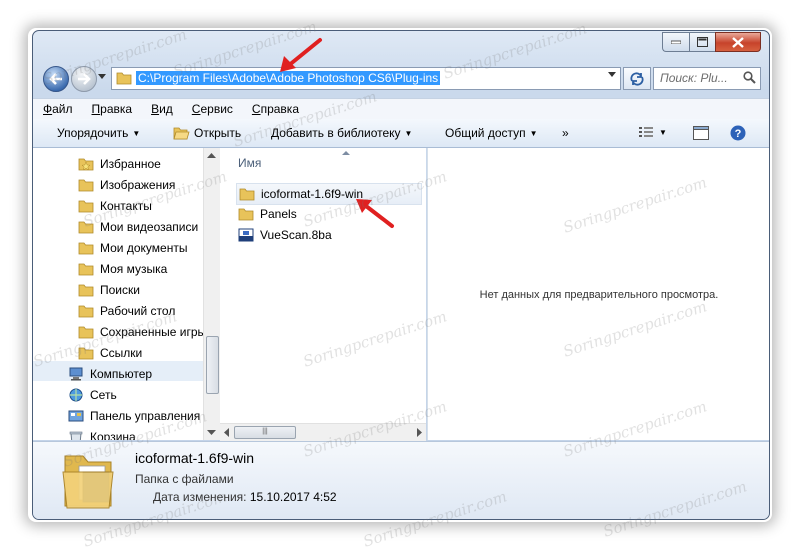  I want to click on sidebar-item: Сеть, so click(92, 395).